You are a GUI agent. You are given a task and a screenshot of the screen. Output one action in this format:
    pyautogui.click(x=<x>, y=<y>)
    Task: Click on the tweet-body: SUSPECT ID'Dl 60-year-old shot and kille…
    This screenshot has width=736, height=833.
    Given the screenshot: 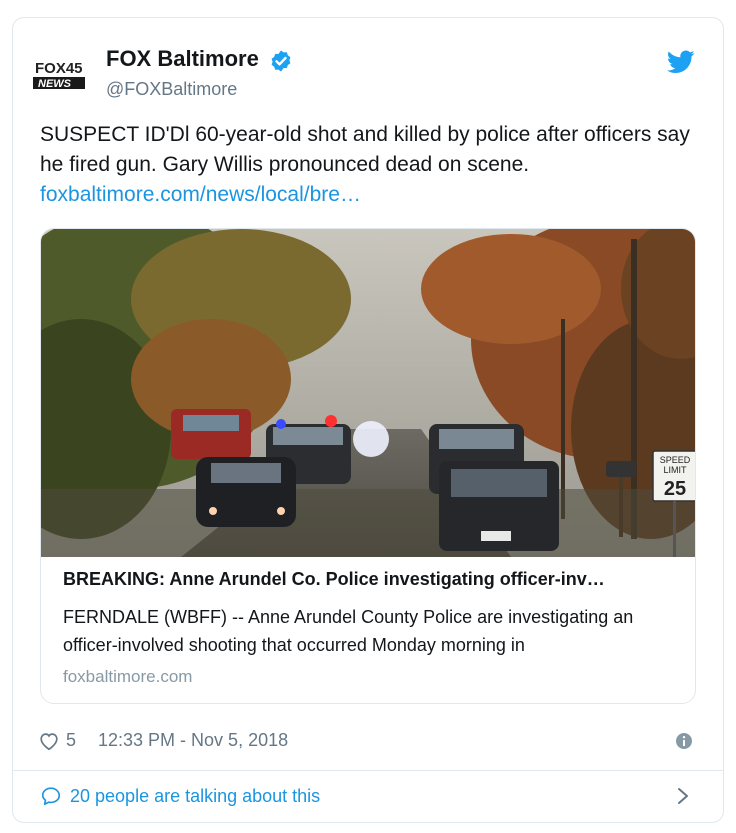 What is the action you would take?
    pyautogui.click(x=372, y=165)
    